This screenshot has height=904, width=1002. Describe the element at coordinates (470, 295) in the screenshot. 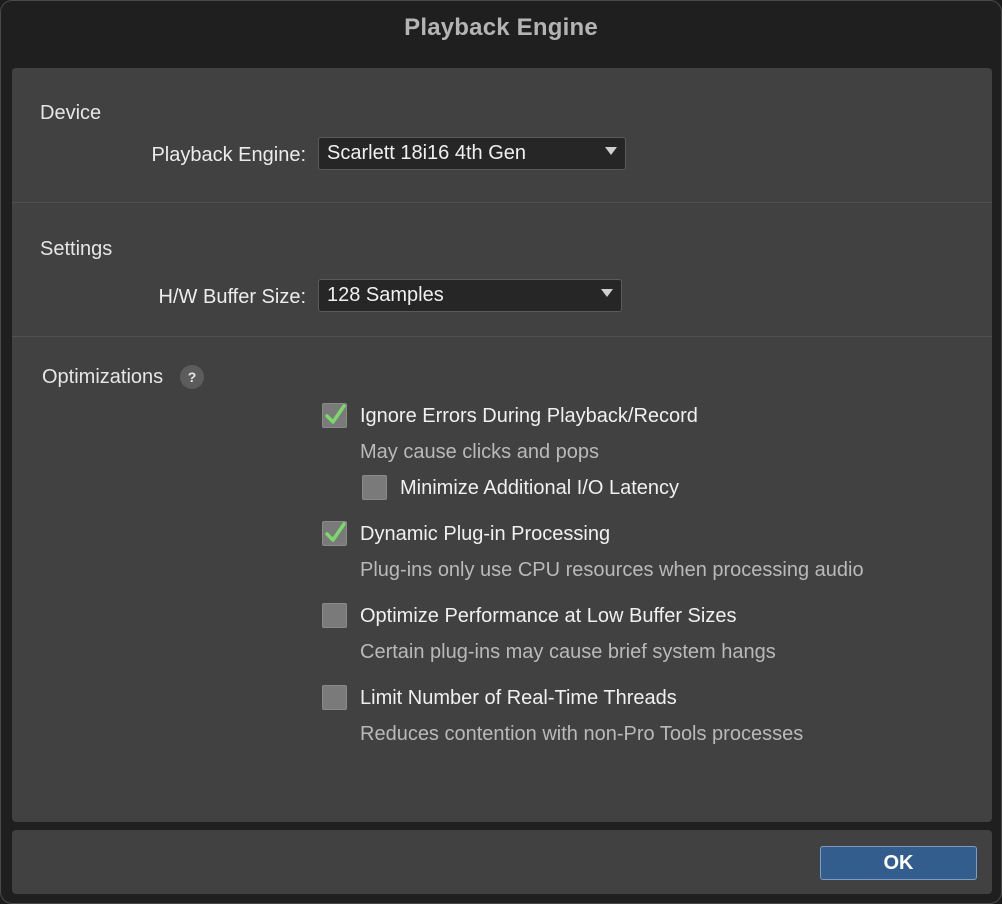

I see `buffer-size-select: 128 Samples` at that location.